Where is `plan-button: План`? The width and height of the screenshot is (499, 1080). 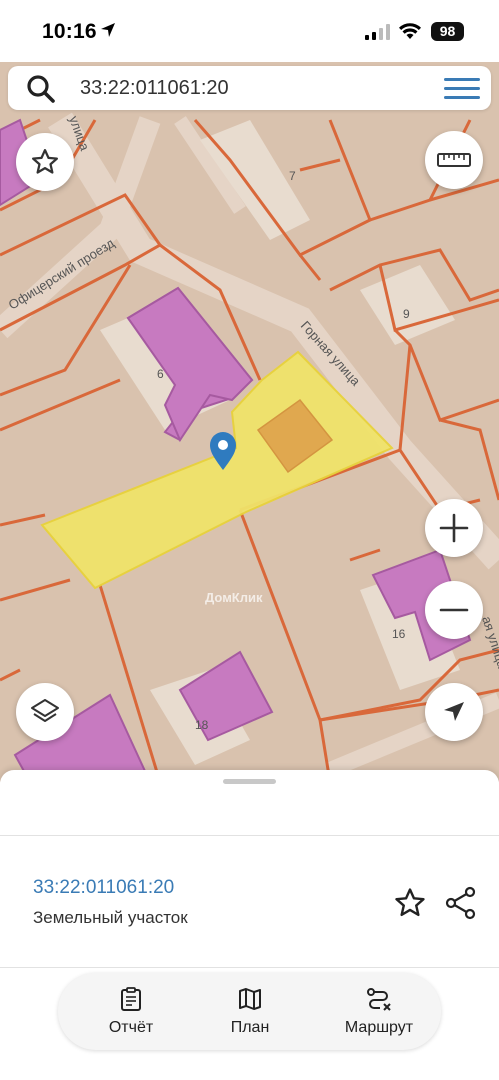 plan-button: План is located at coordinates (250, 1011).